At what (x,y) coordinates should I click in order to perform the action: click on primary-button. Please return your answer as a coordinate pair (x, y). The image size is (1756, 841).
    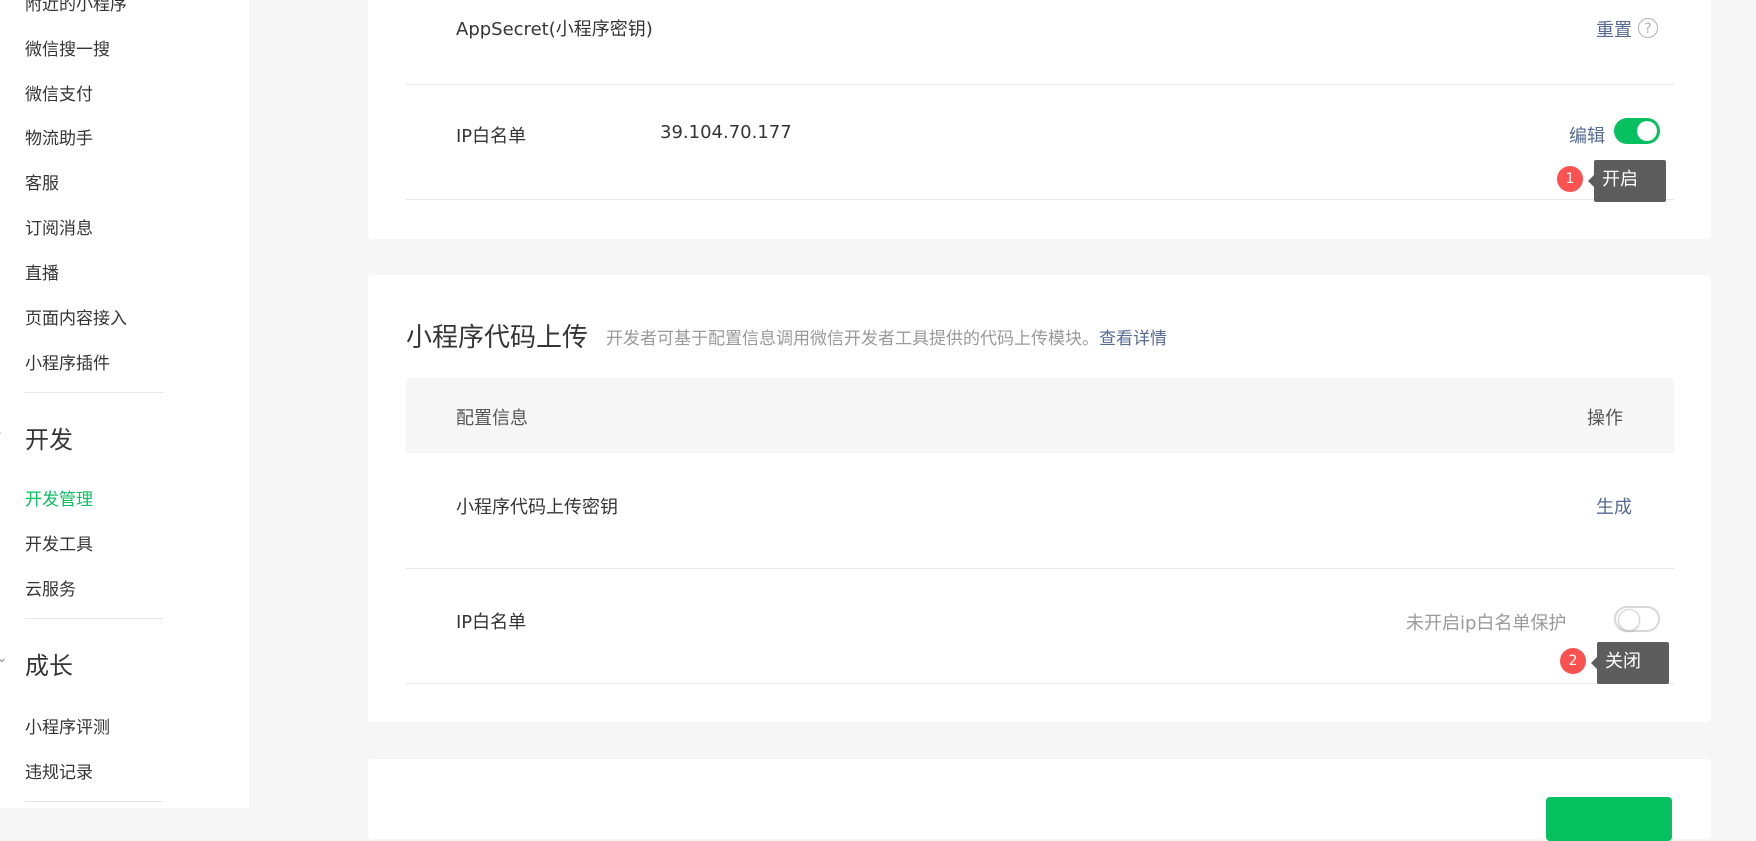
    Looking at the image, I should click on (1609, 819).